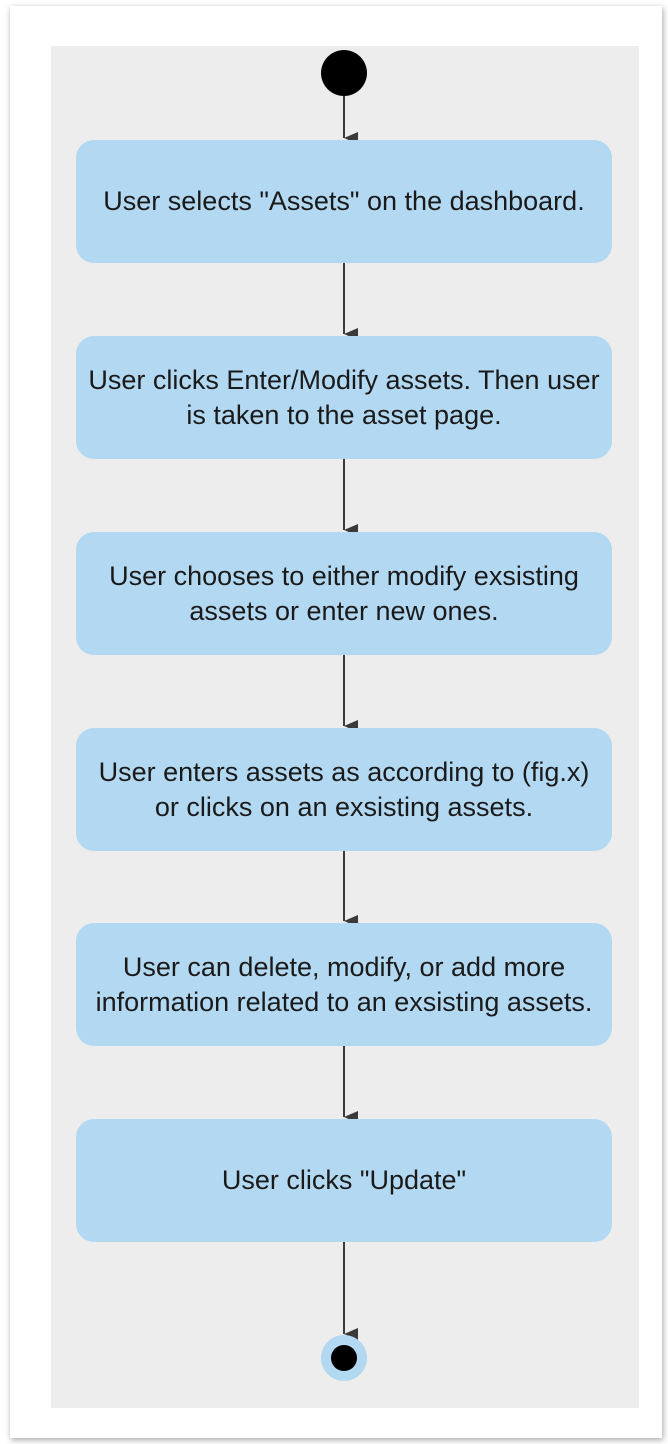 Image resolution: width=668 pixels, height=1444 pixels. I want to click on start-node, so click(344, 73).